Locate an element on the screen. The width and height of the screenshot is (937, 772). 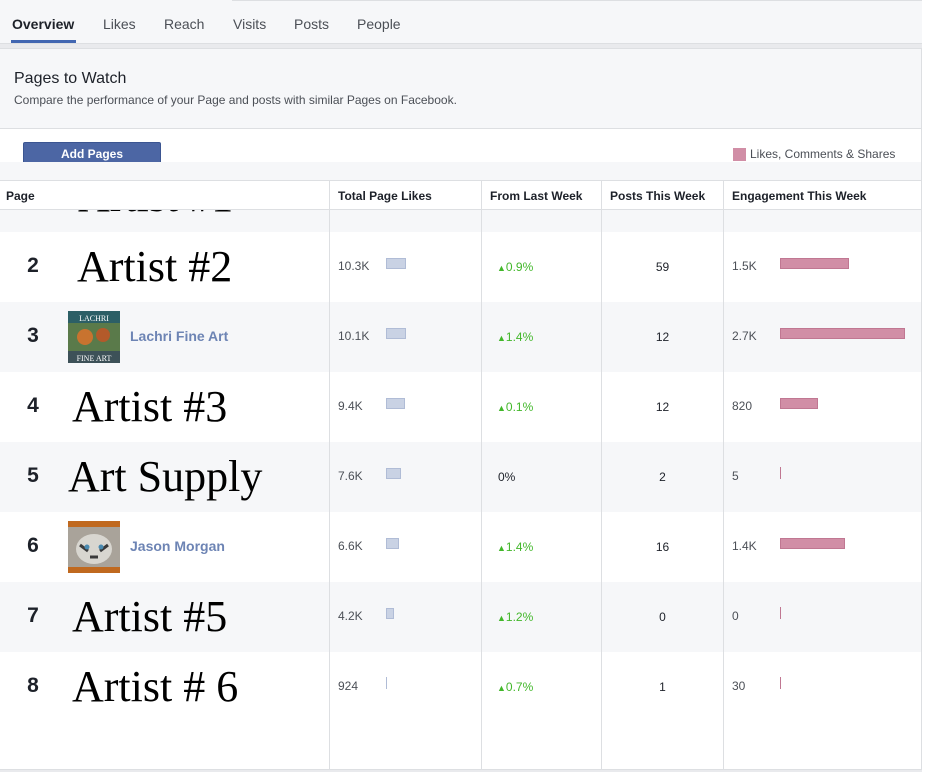
change-value: 0% is located at coordinates (507, 477).